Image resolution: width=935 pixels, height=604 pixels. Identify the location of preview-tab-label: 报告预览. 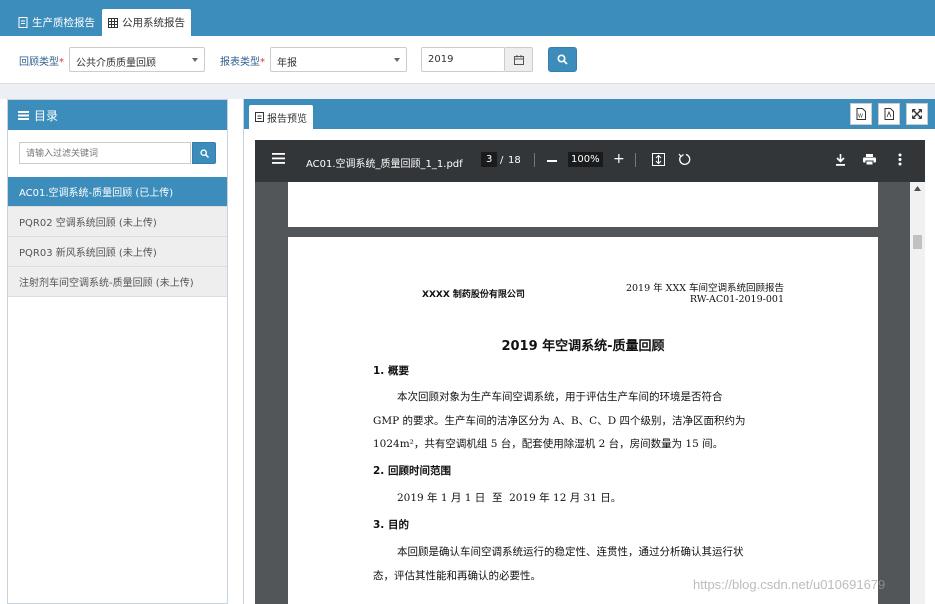
(287, 119).